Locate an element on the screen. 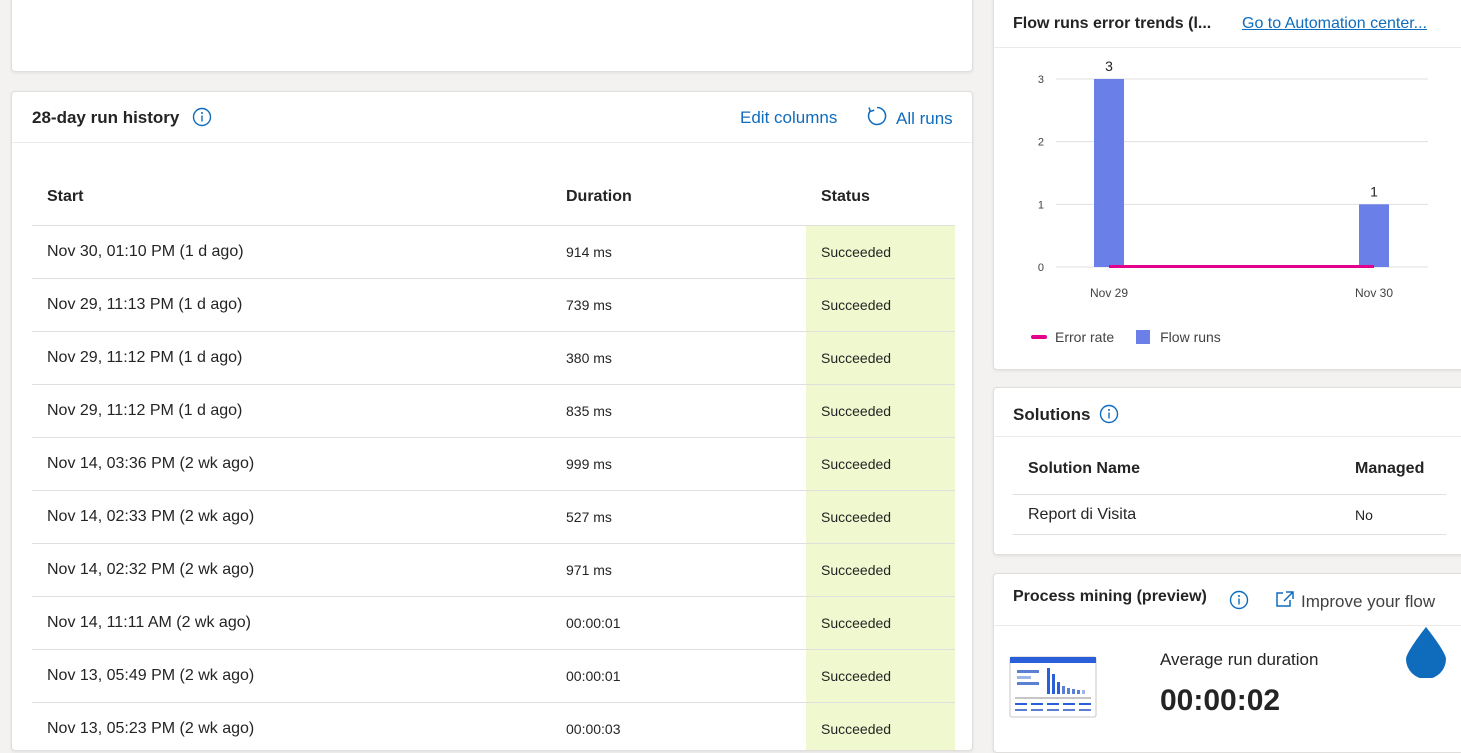 The image size is (1461, 753). x-tick-label: Nov 30 is located at coordinates (1374, 293).